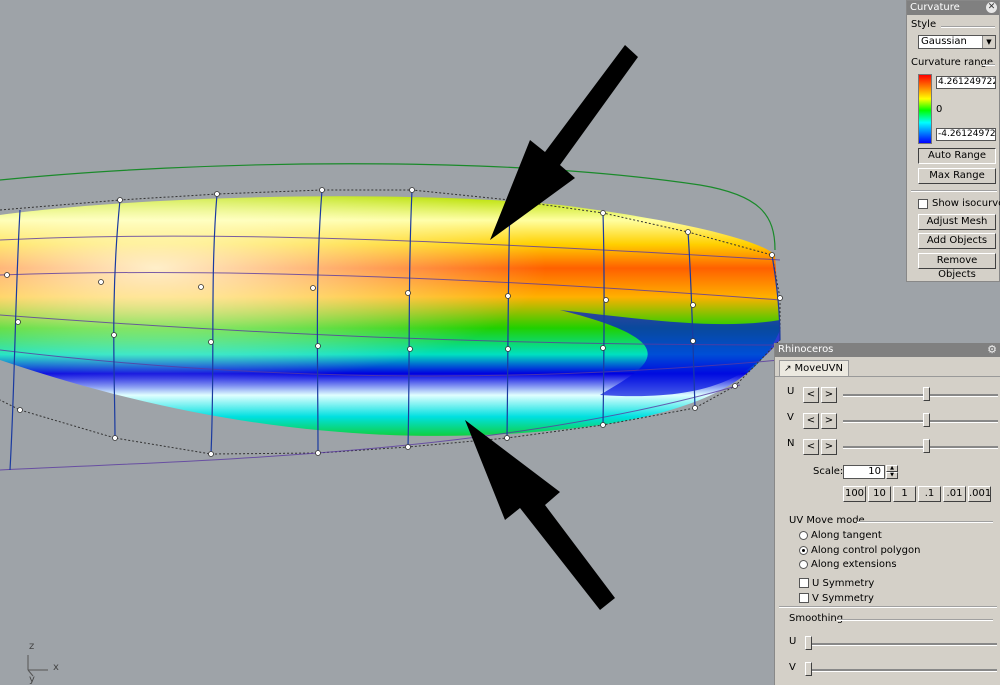 This screenshot has height=685, width=1000. What do you see at coordinates (793, 641) in the screenshot?
I see `smoothing-u-label: U` at bounding box center [793, 641].